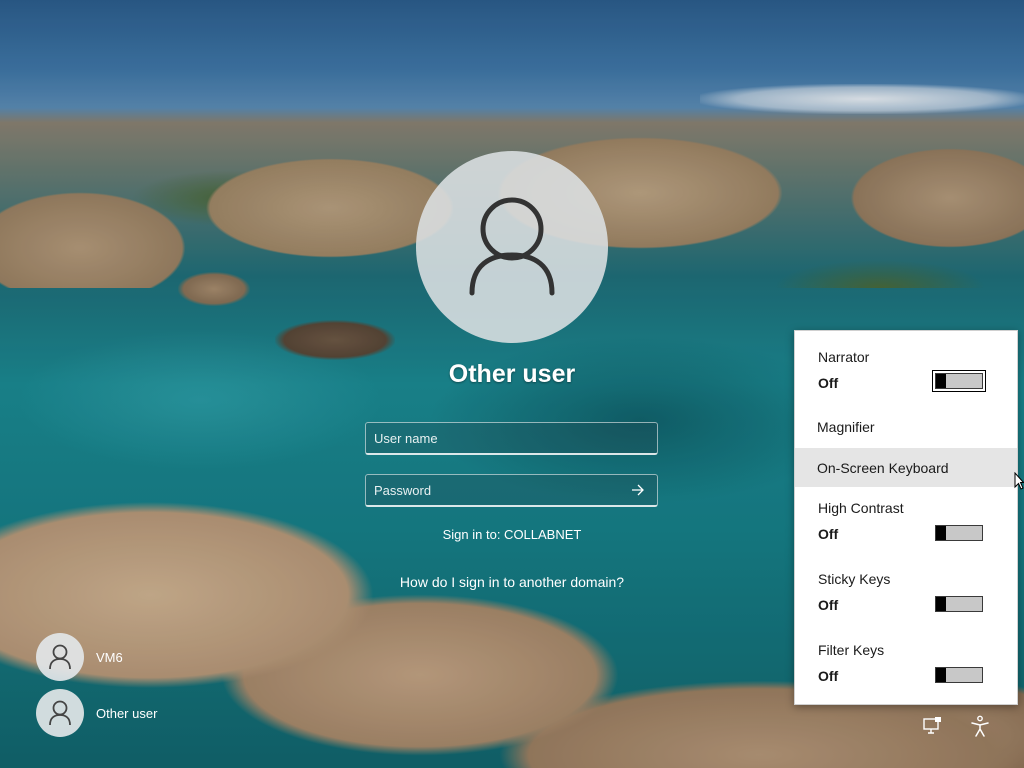  What do you see at coordinates (959, 675) in the screenshot?
I see `filter-keys-toggle` at bounding box center [959, 675].